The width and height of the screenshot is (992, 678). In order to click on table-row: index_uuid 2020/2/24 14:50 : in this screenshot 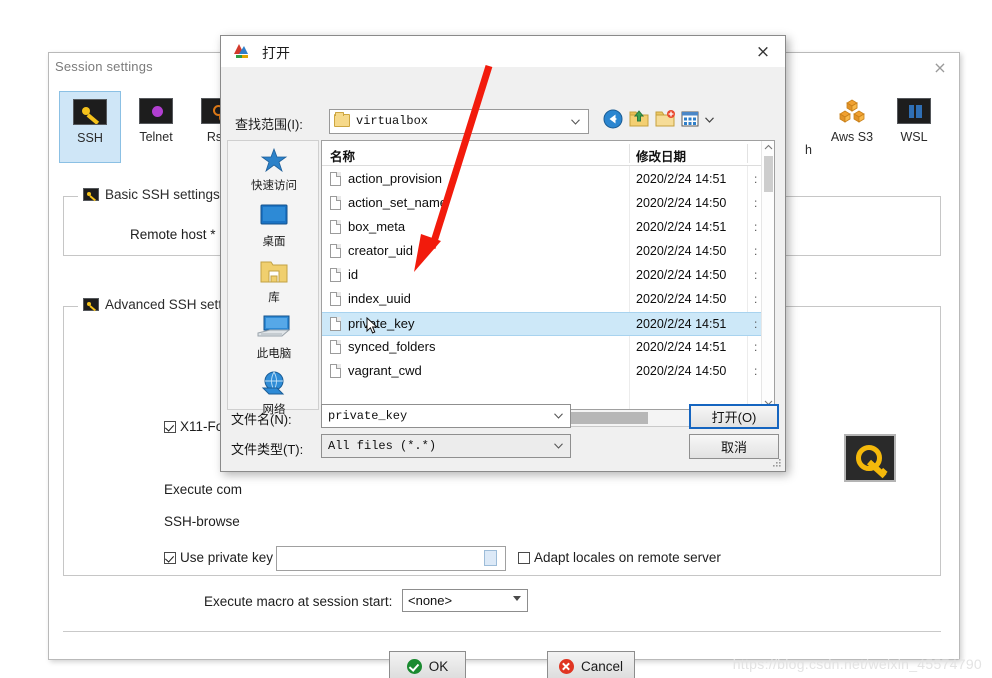, I will do `click(548, 300)`.